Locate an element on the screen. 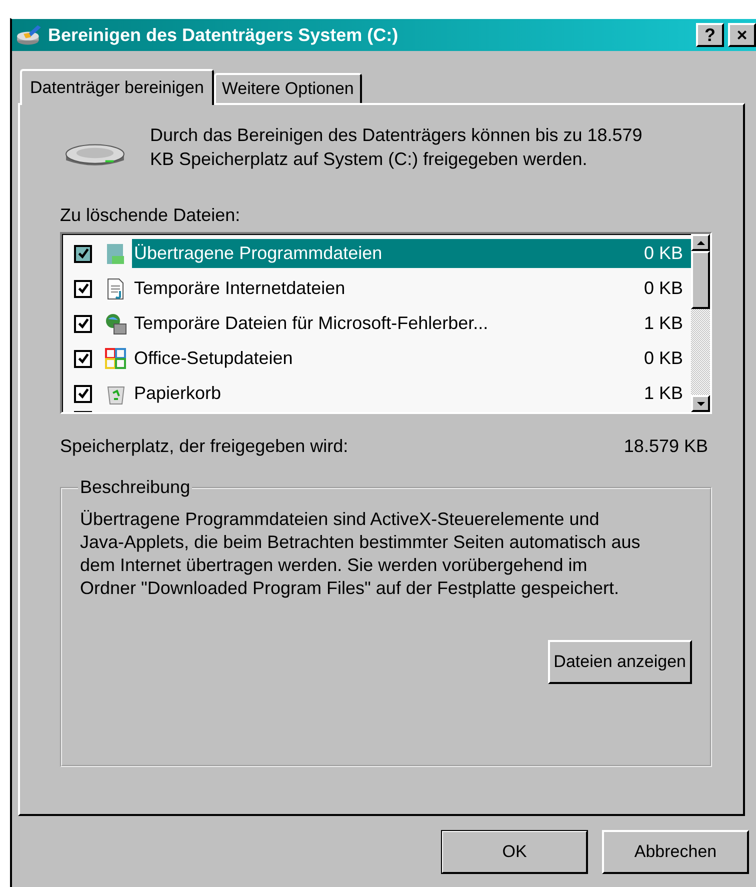  intro-text: Durch das Bereinigen des Datenträgers können bis zu 18.579 KB Speicherplatz auf System (C:) freigegeben werden. is located at coordinates (397, 147).